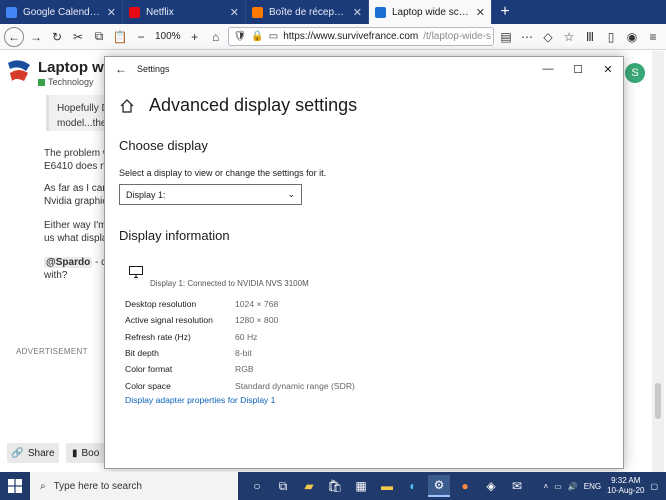  Describe the element at coordinates (149, 369) in the screenshot. I see `info-key: Color format` at that location.